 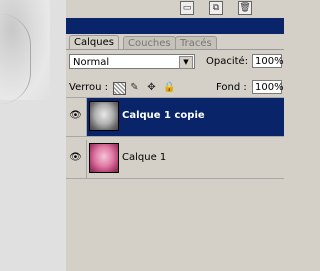 What do you see at coordinates (268, 61) in the screenshot?
I see `opacity-field: 100%` at bounding box center [268, 61].